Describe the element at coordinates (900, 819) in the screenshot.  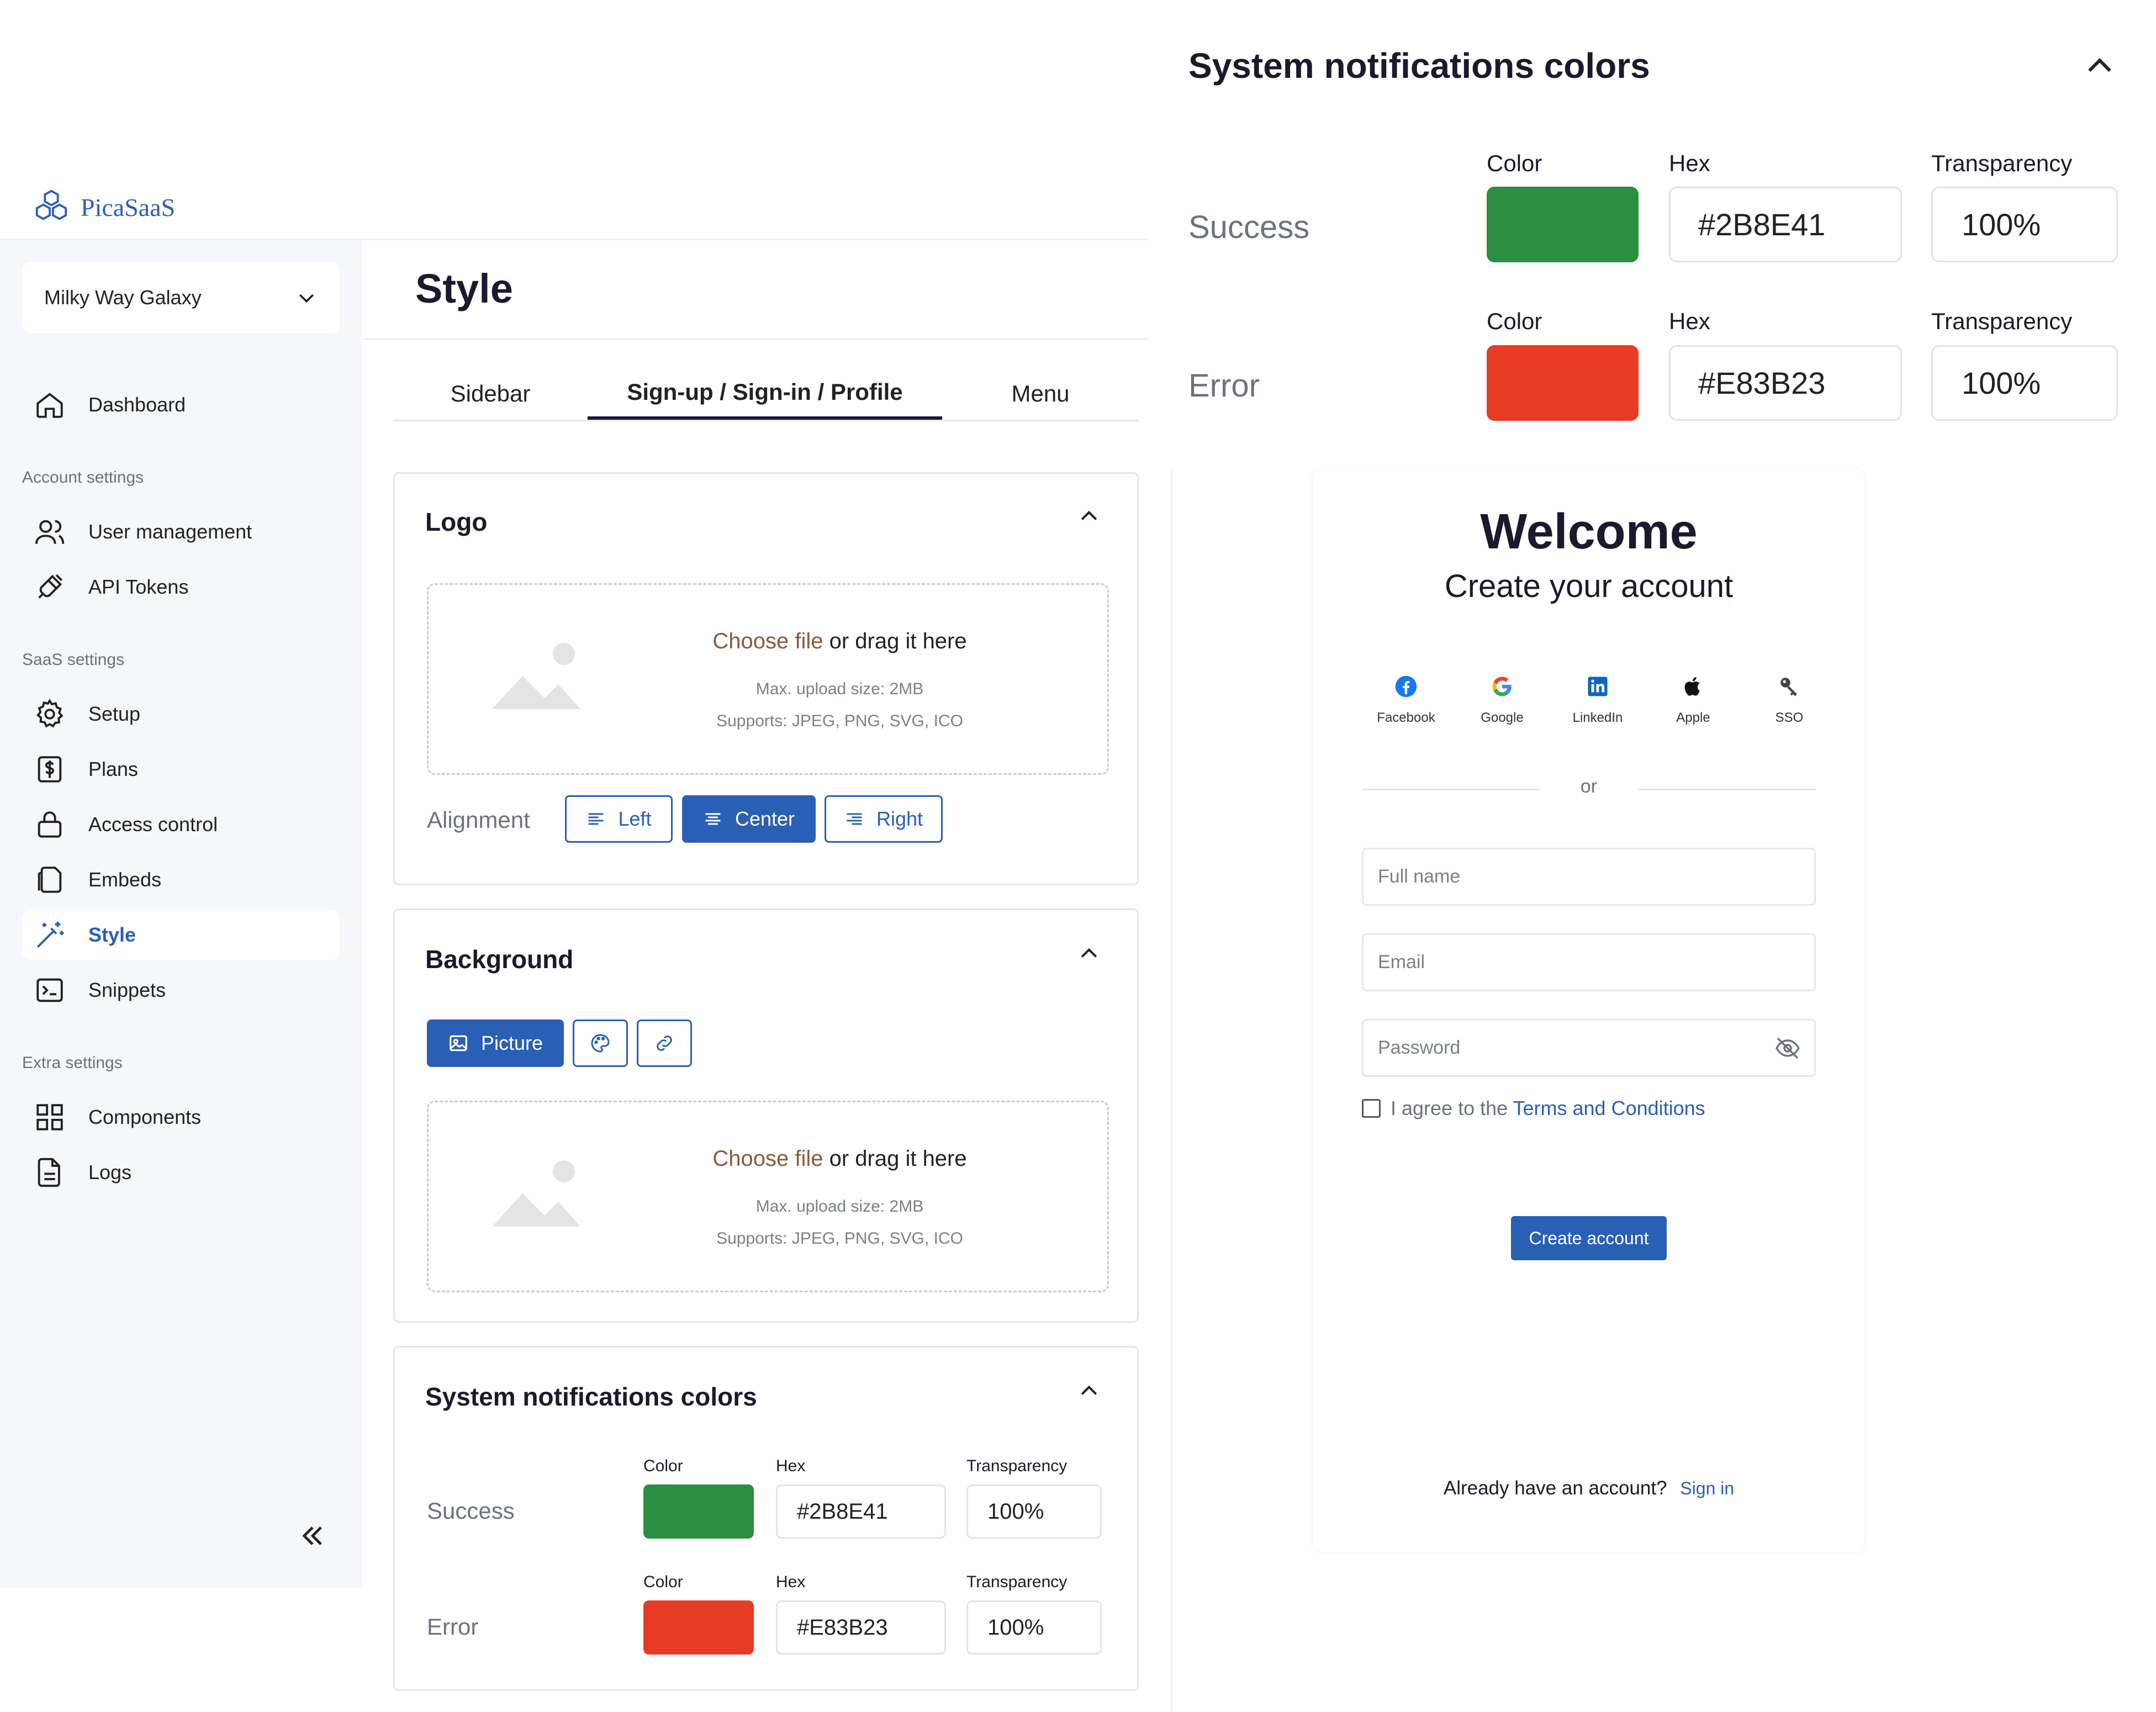
I see `align-right-label: Right` at that location.